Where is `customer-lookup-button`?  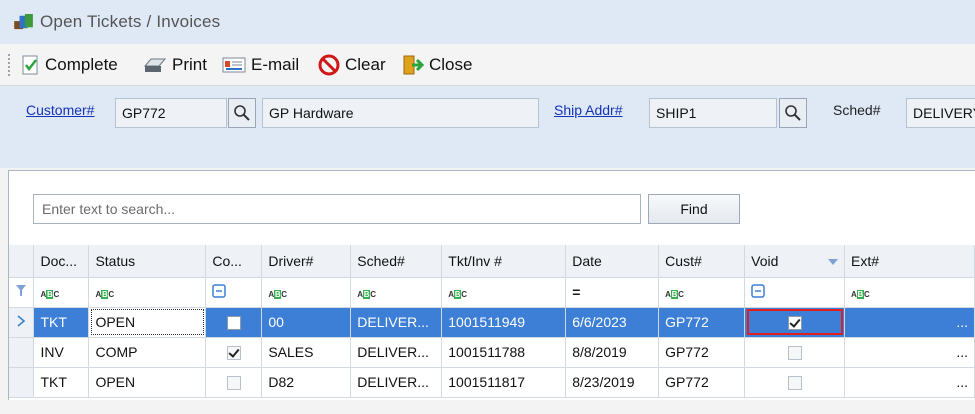 customer-lookup-button is located at coordinates (242, 113).